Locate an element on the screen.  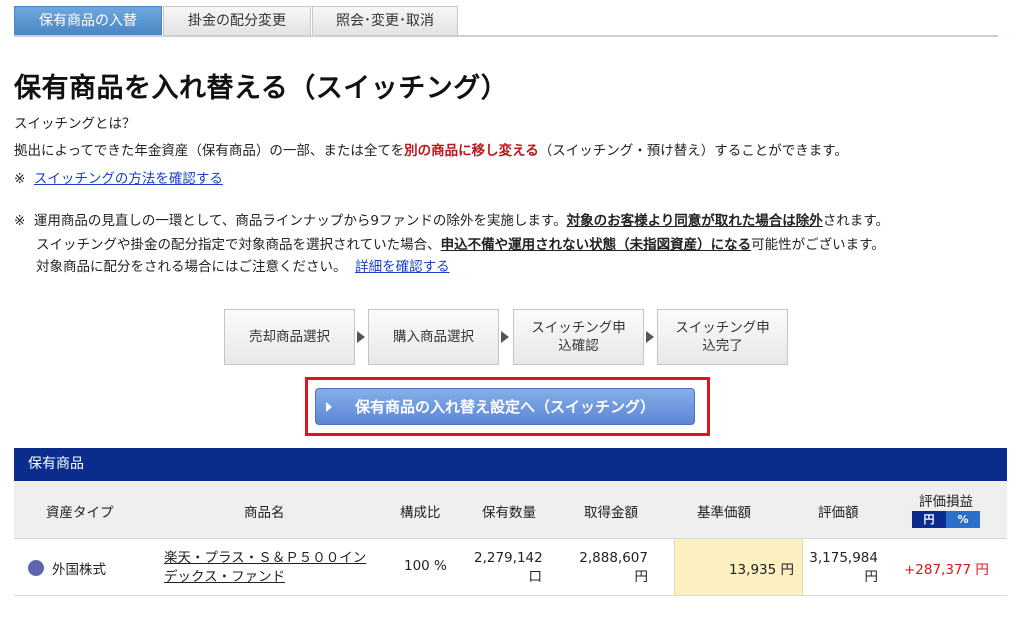
cost-value: 2,888,607 is located at coordinates (613, 558).